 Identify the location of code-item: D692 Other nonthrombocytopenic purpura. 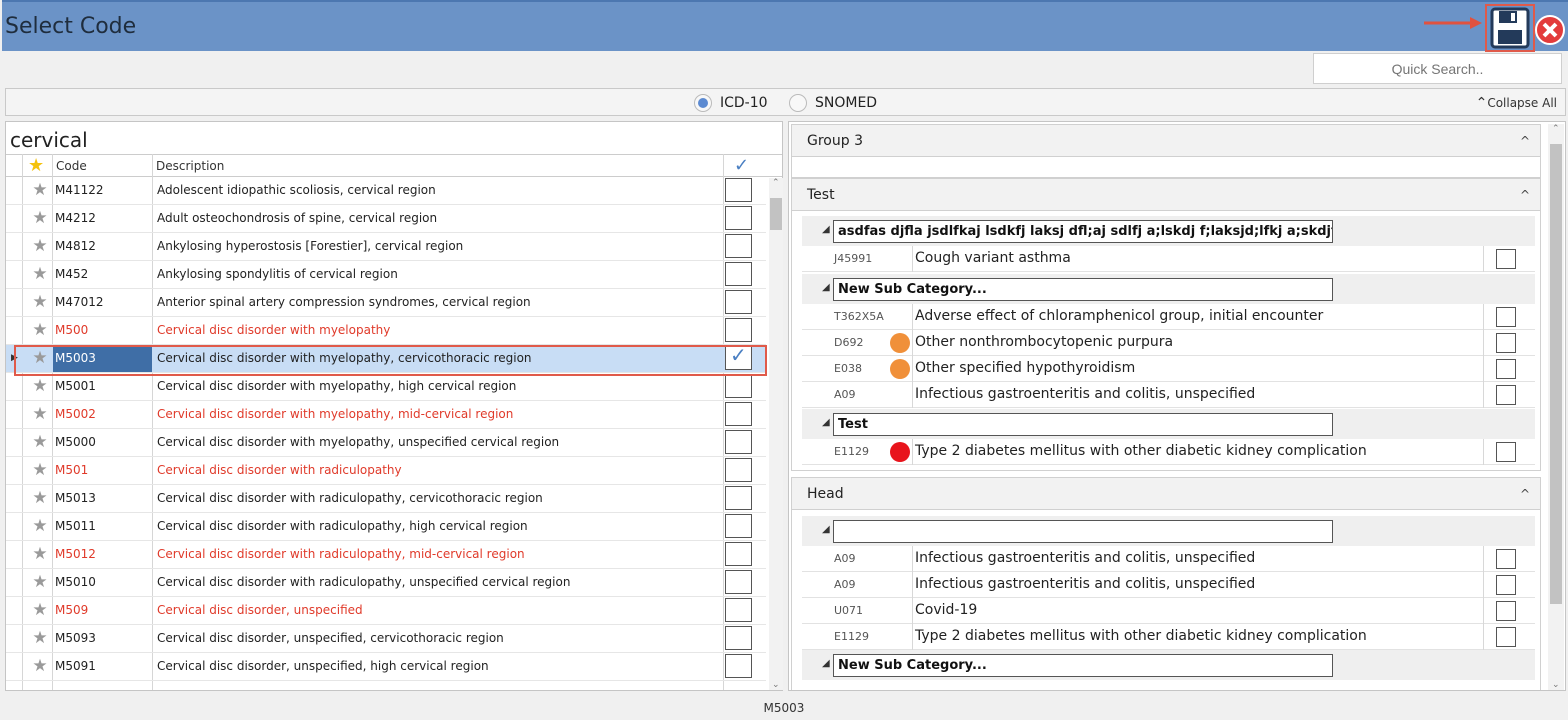
(1168, 343).